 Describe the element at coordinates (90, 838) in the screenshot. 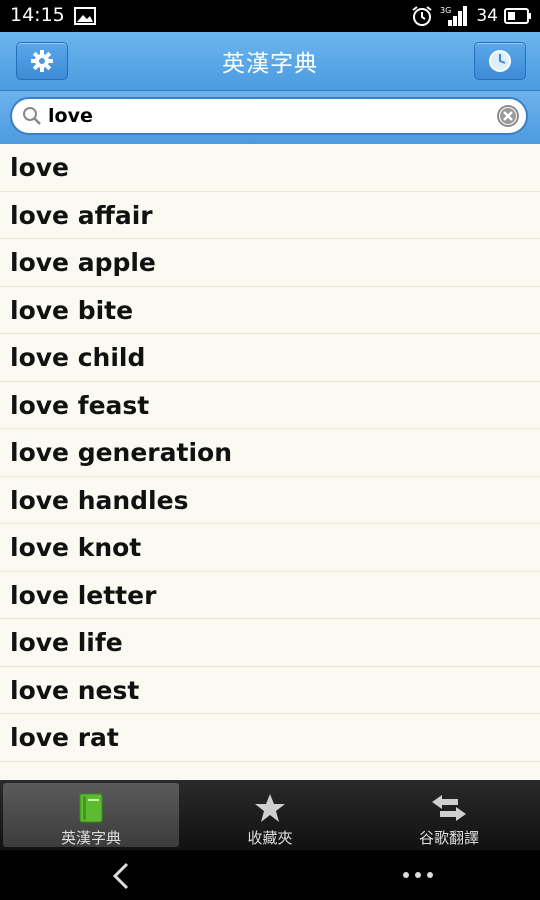

I see `tab-label: 英漢字典` at that location.